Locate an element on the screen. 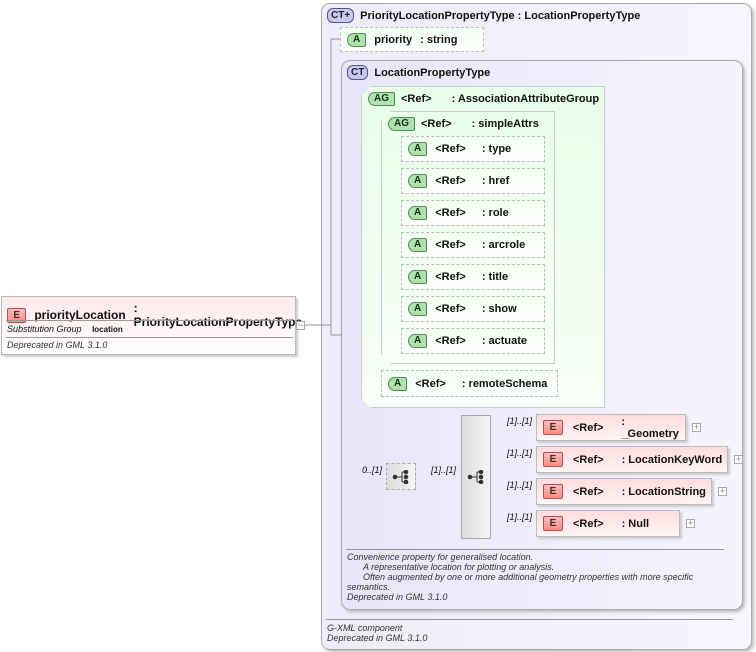  attribute-ref: A <Ref> : show is located at coordinates (473, 309).